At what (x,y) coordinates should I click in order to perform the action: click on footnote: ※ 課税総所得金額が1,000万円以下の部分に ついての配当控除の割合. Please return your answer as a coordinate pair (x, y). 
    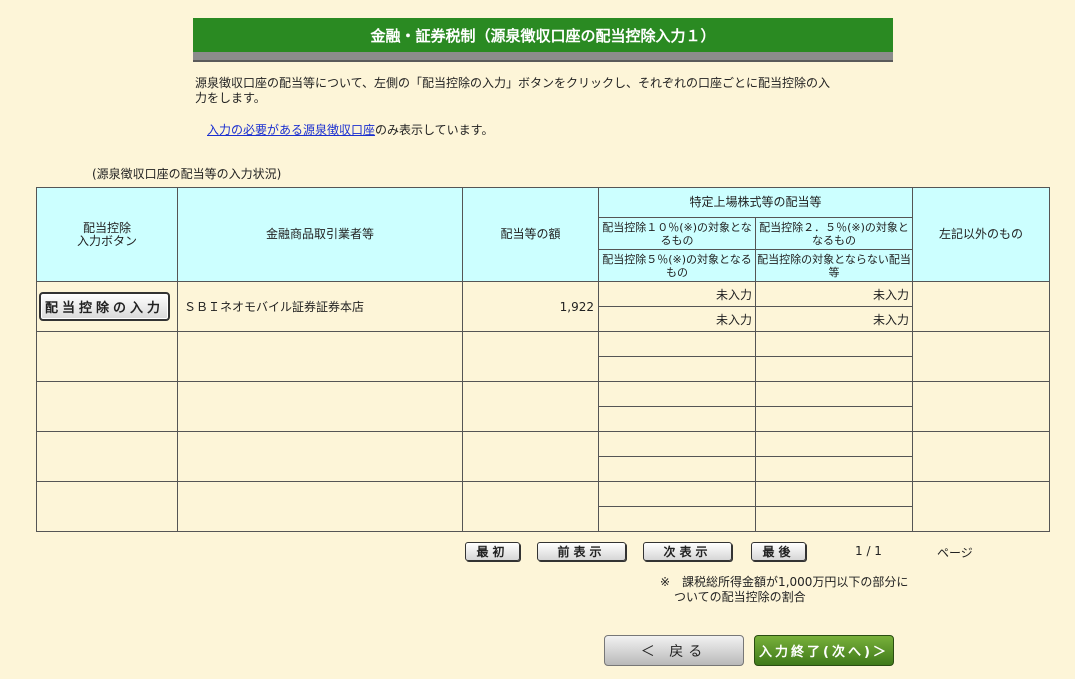
    Looking at the image, I should click on (784, 590).